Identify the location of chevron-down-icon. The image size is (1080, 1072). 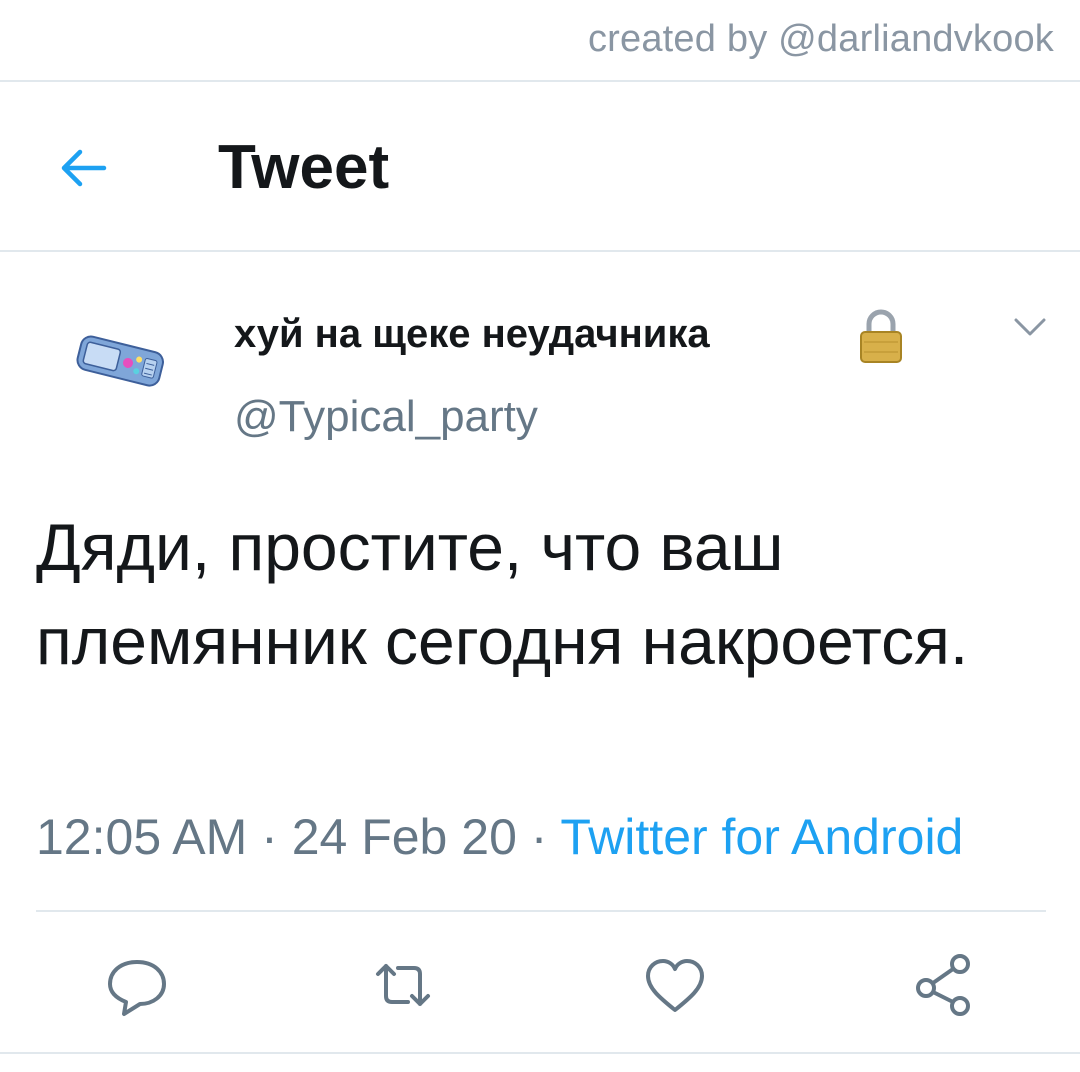
(1030, 327).